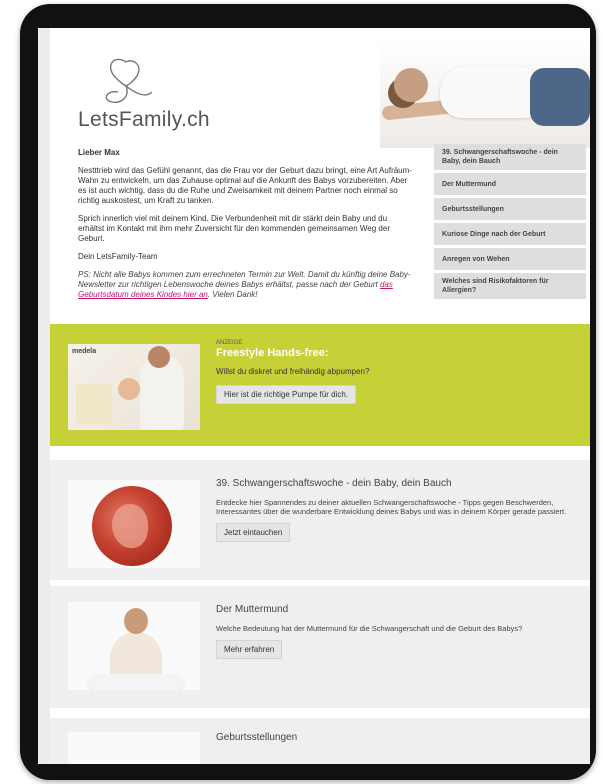 This screenshot has height=784, width=603. What do you see at coordinates (249, 649) in the screenshot?
I see `article-button: Mehr erfahren` at bounding box center [249, 649].